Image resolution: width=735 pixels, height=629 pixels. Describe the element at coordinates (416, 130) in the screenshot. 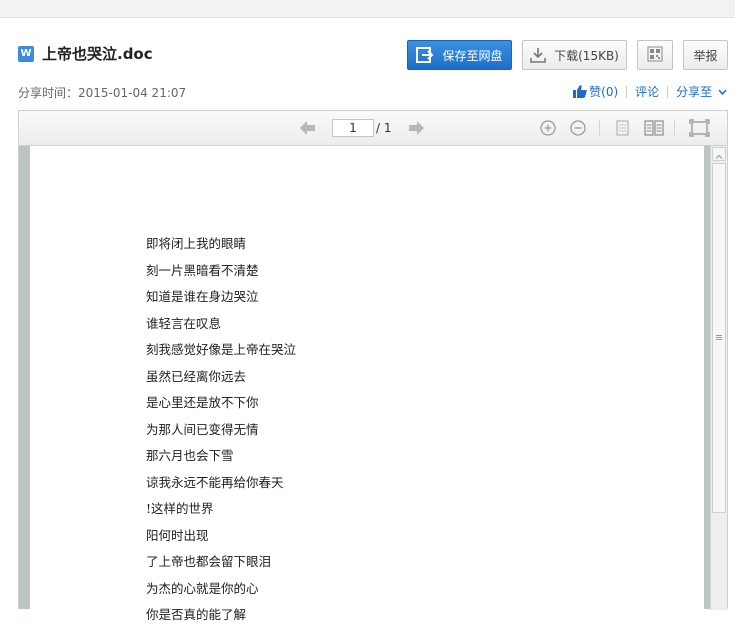

I see `next-page-icon` at that location.